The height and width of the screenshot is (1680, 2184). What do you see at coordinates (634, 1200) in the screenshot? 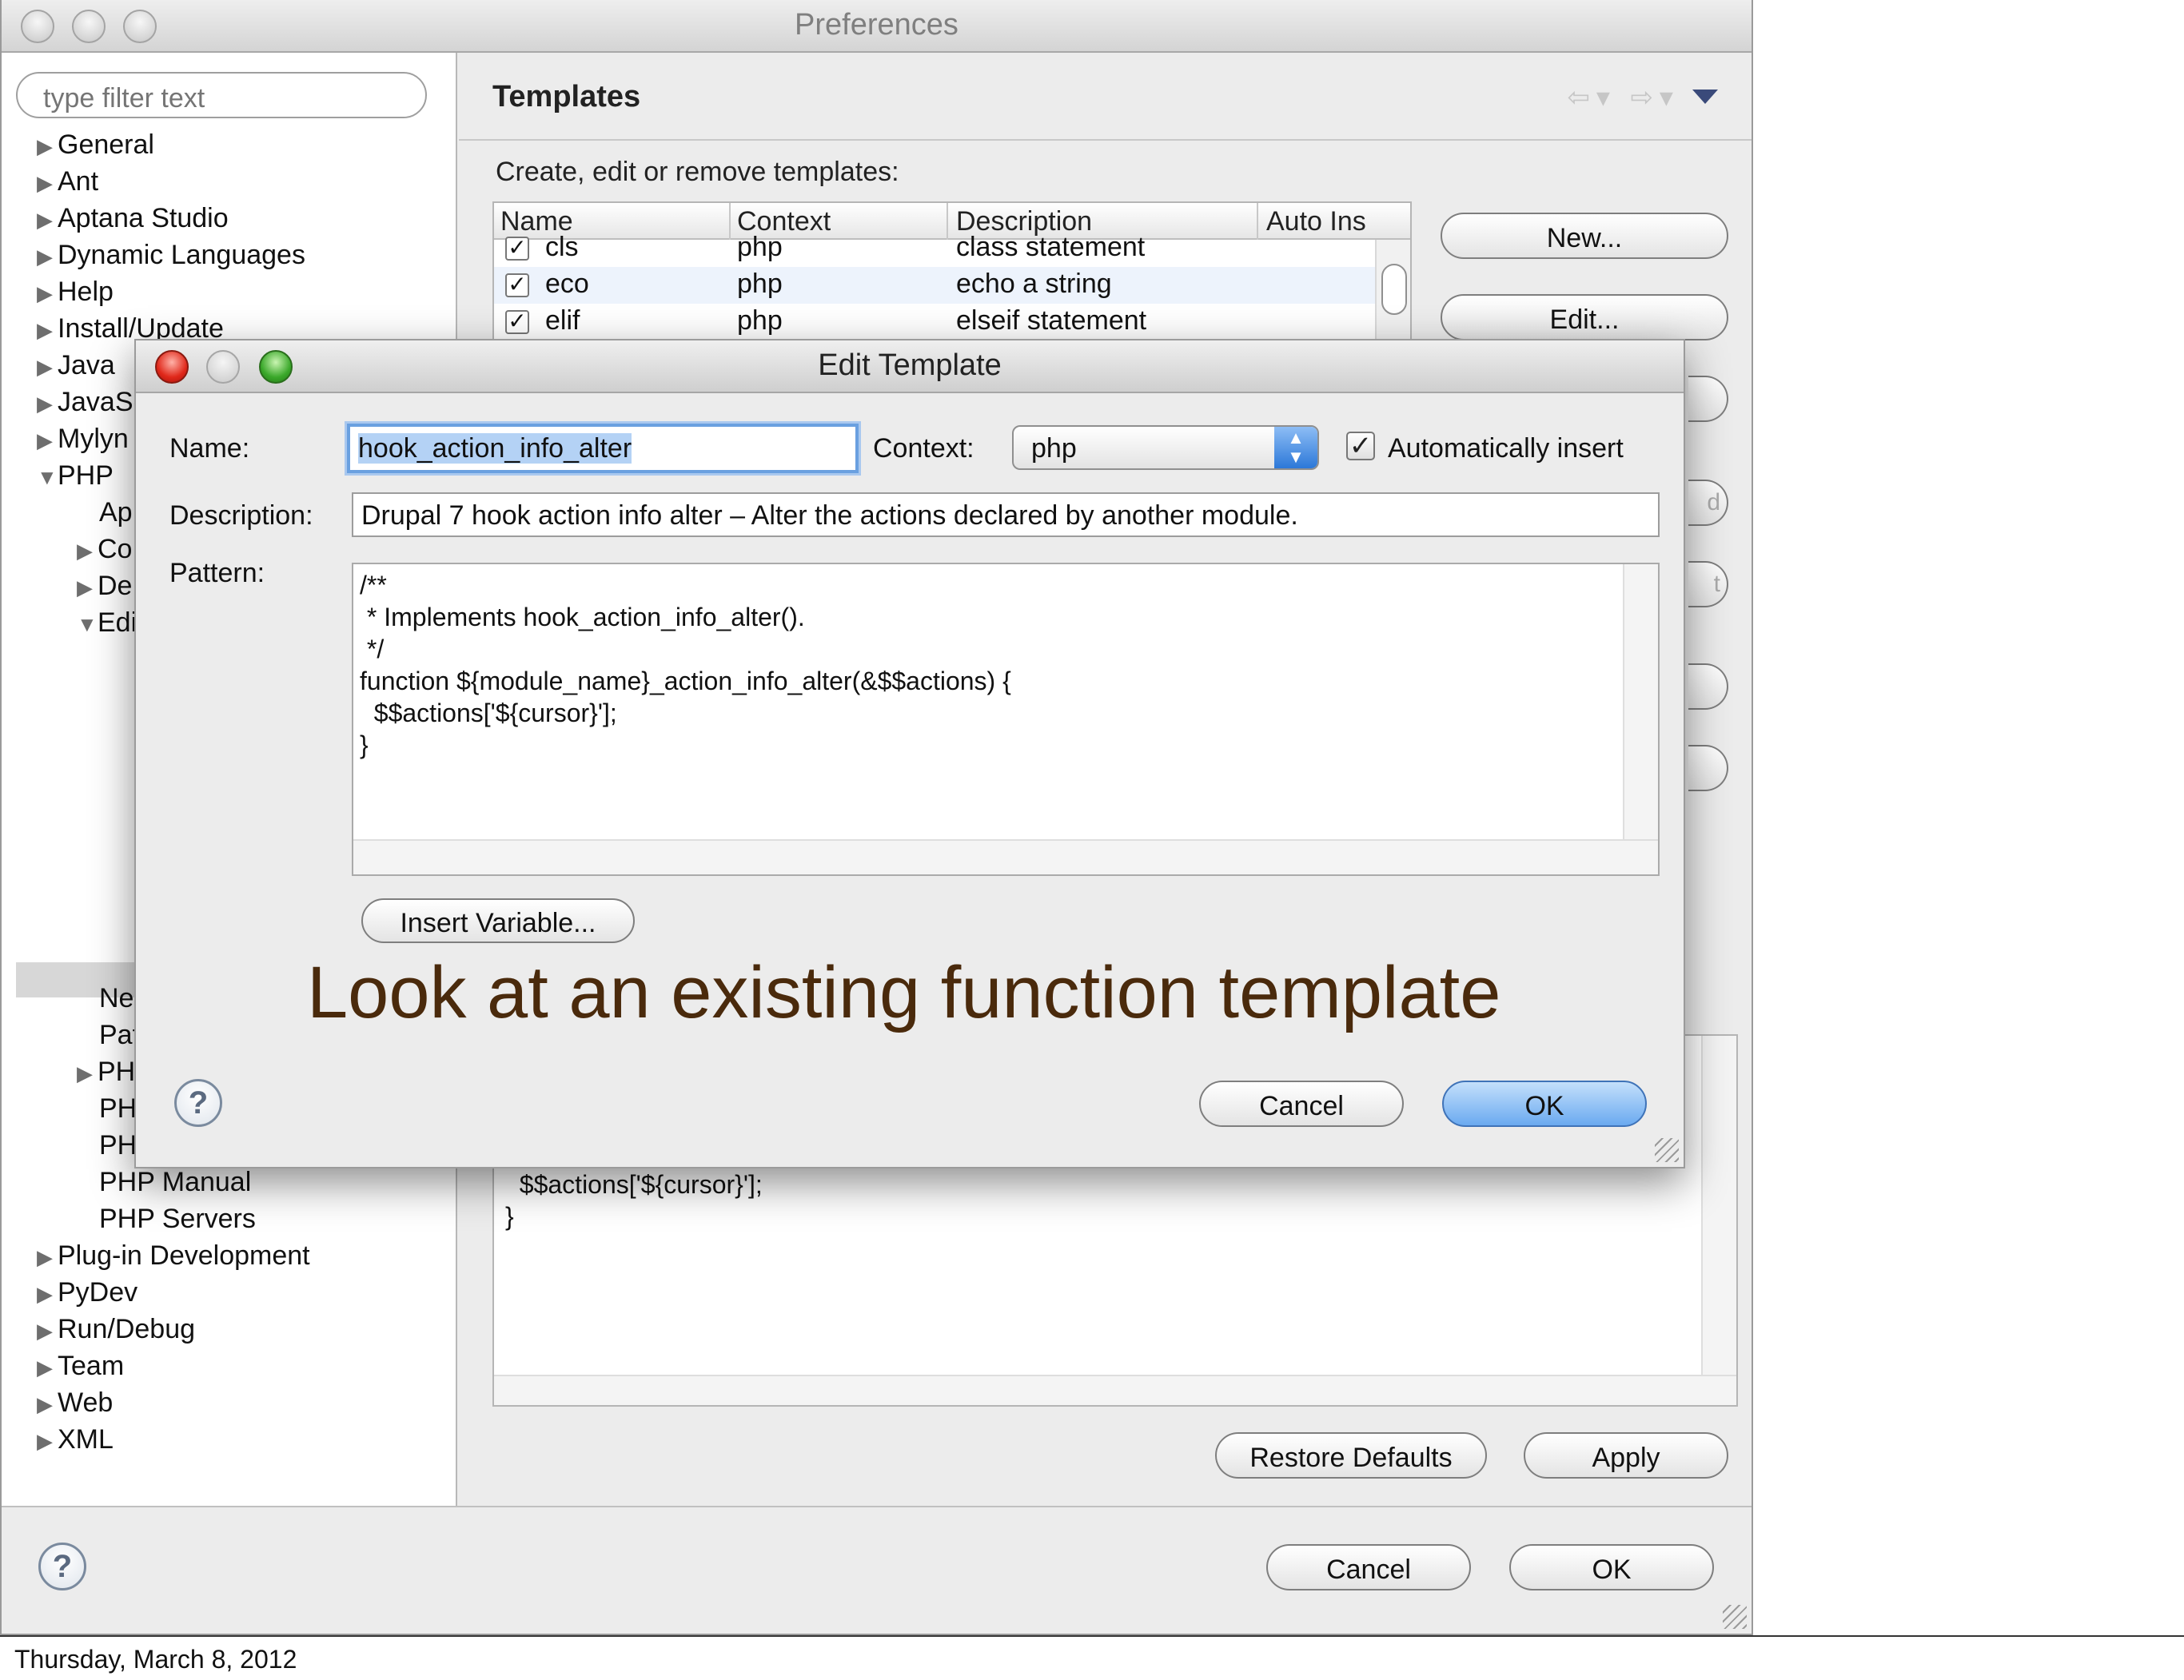
I see `preview-code: $$actions['${cursor}']; }` at bounding box center [634, 1200].